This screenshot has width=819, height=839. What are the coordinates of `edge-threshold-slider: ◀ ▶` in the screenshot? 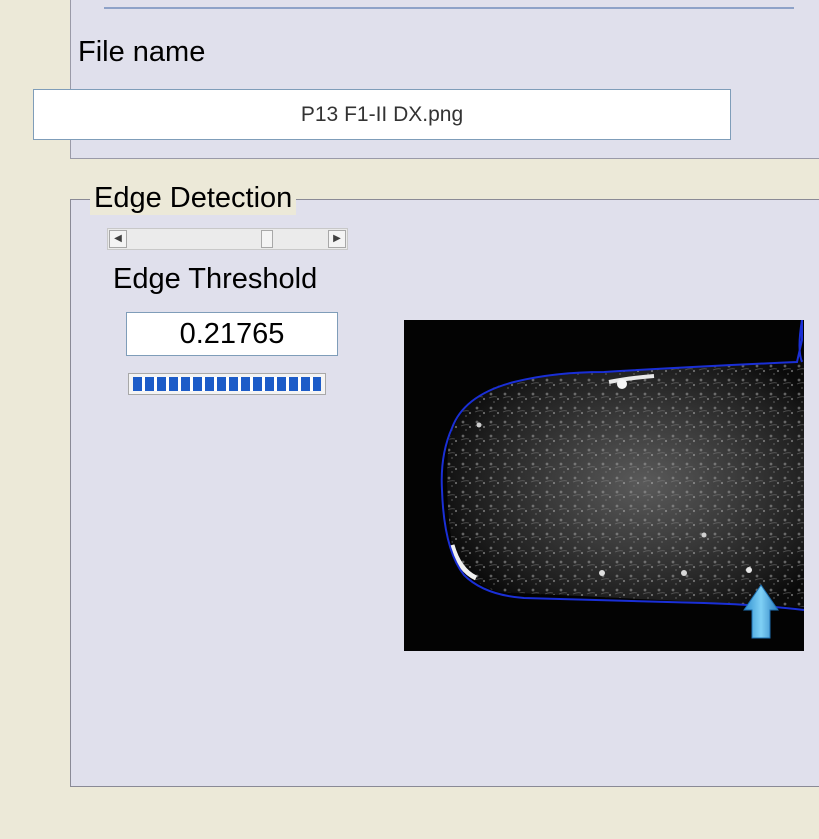 It's located at (227, 239).